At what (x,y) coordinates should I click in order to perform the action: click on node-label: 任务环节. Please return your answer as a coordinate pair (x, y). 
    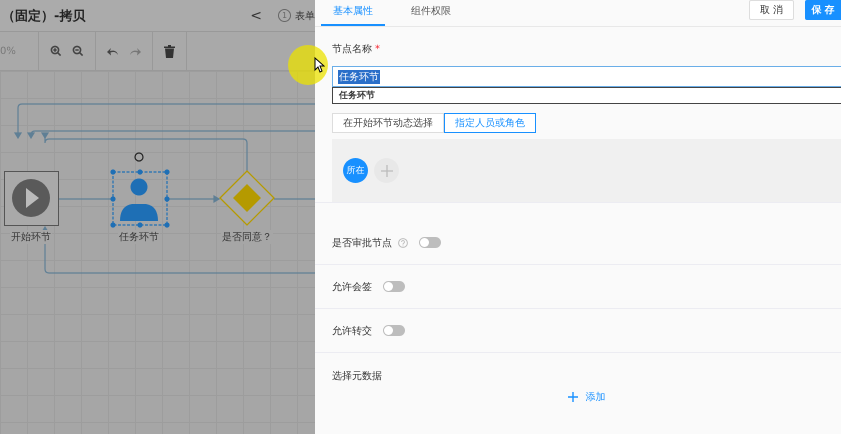
    Looking at the image, I should click on (139, 237).